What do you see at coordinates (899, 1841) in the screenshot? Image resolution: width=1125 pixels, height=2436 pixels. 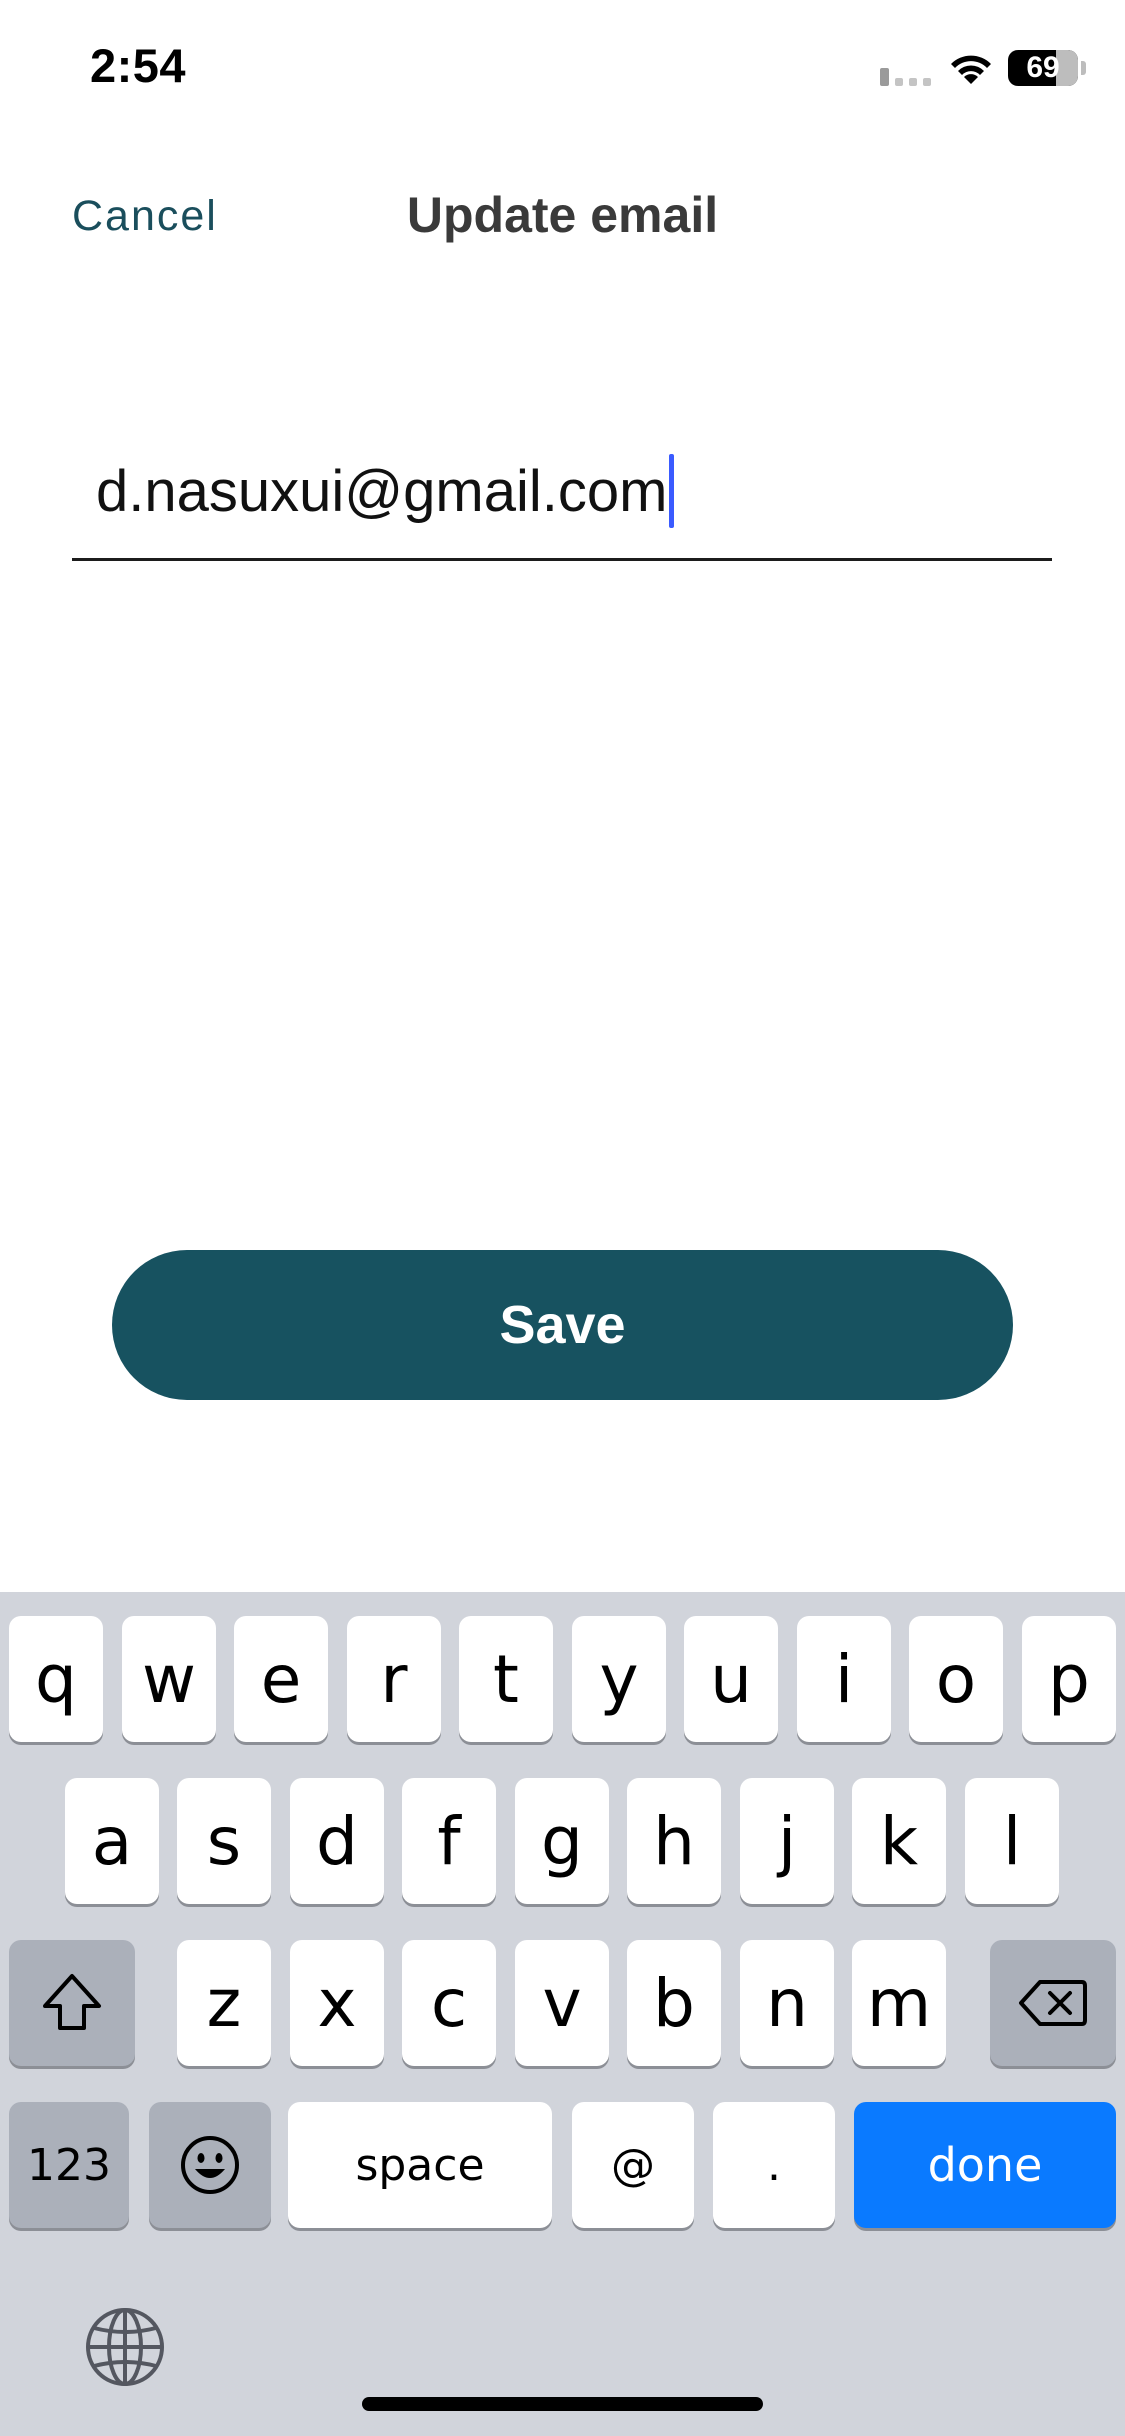 I see `key-k: k` at bounding box center [899, 1841].